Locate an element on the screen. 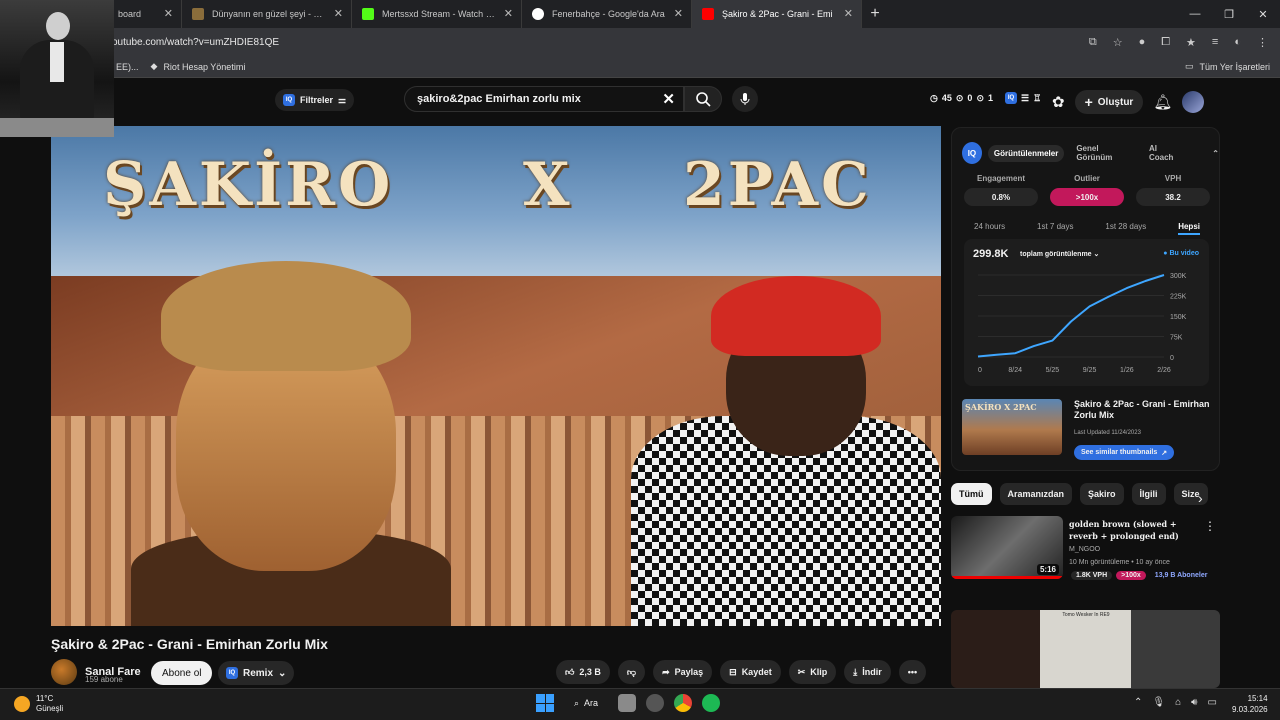  chip-all: Tümü is located at coordinates (971, 494).